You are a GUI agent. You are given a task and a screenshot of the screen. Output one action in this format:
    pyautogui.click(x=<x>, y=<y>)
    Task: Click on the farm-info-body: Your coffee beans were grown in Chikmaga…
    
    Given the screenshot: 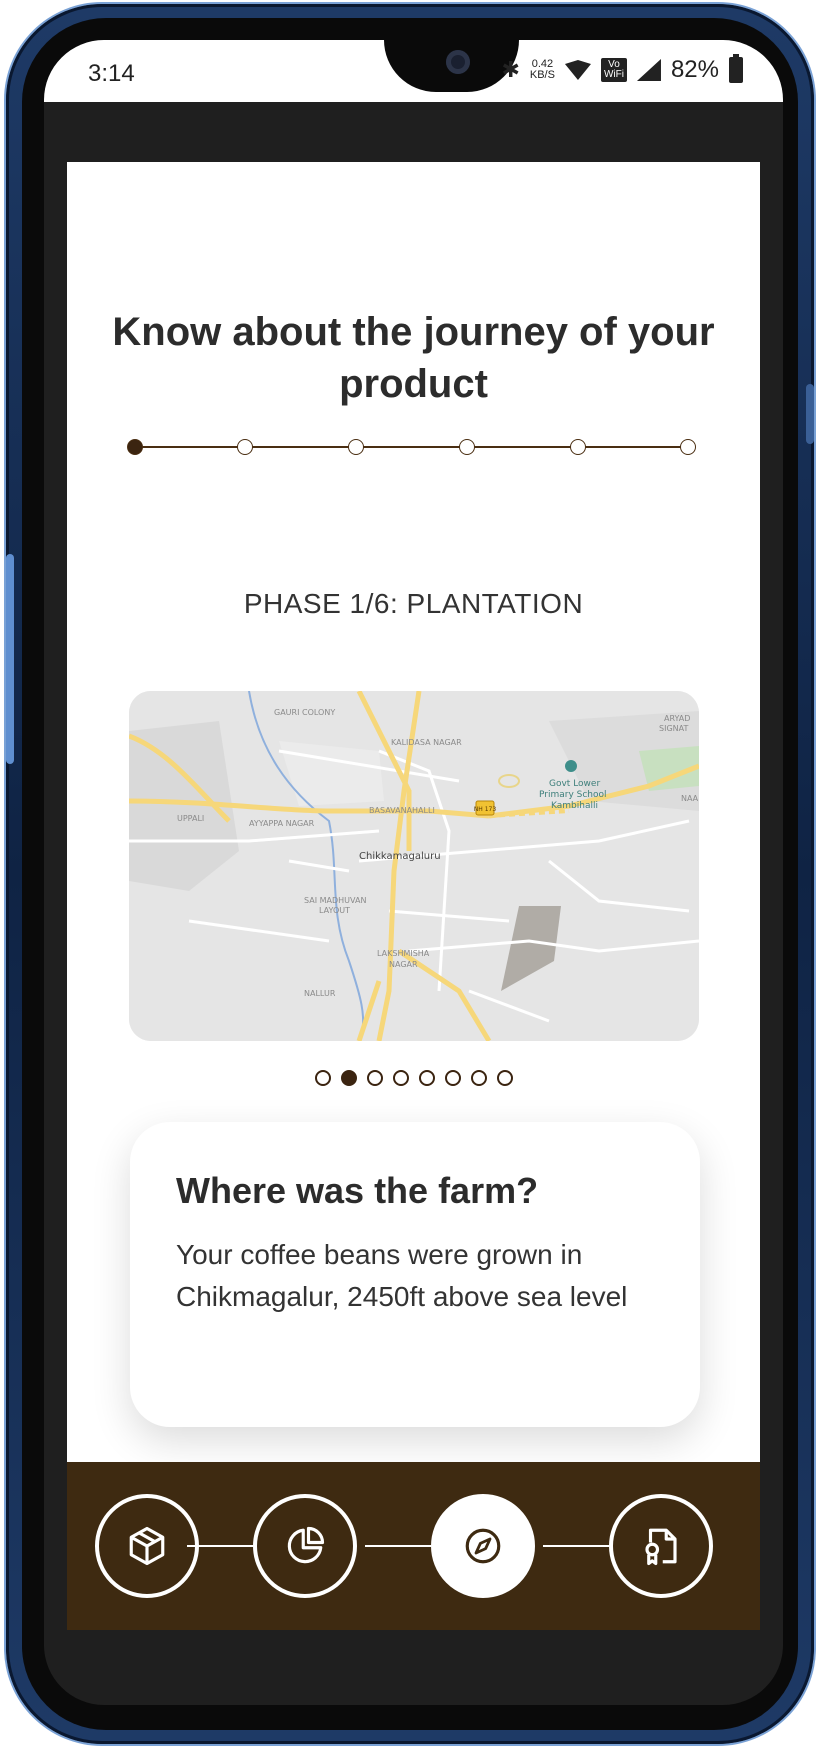 What is the action you would take?
    pyautogui.click(x=402, y=1275)
    